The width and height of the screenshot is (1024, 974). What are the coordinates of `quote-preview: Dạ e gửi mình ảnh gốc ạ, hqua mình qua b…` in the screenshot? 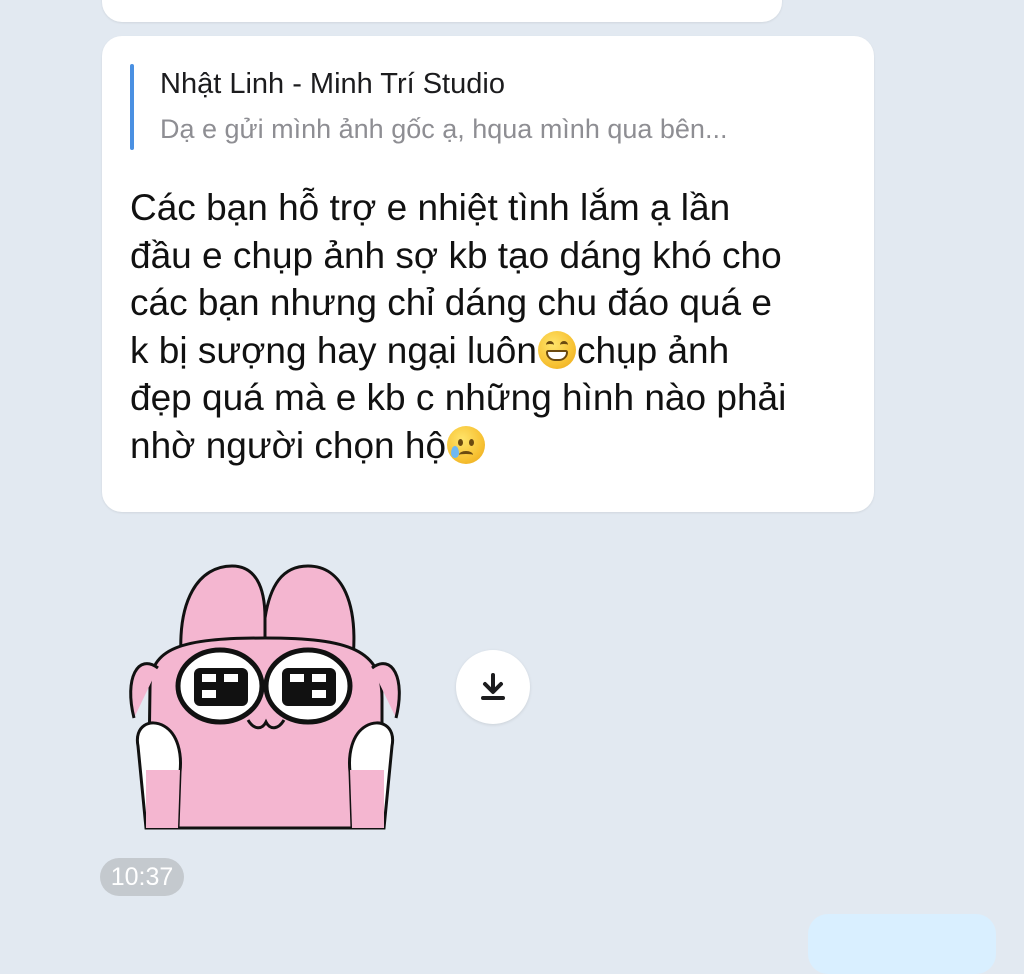 It's located at (444, 129).